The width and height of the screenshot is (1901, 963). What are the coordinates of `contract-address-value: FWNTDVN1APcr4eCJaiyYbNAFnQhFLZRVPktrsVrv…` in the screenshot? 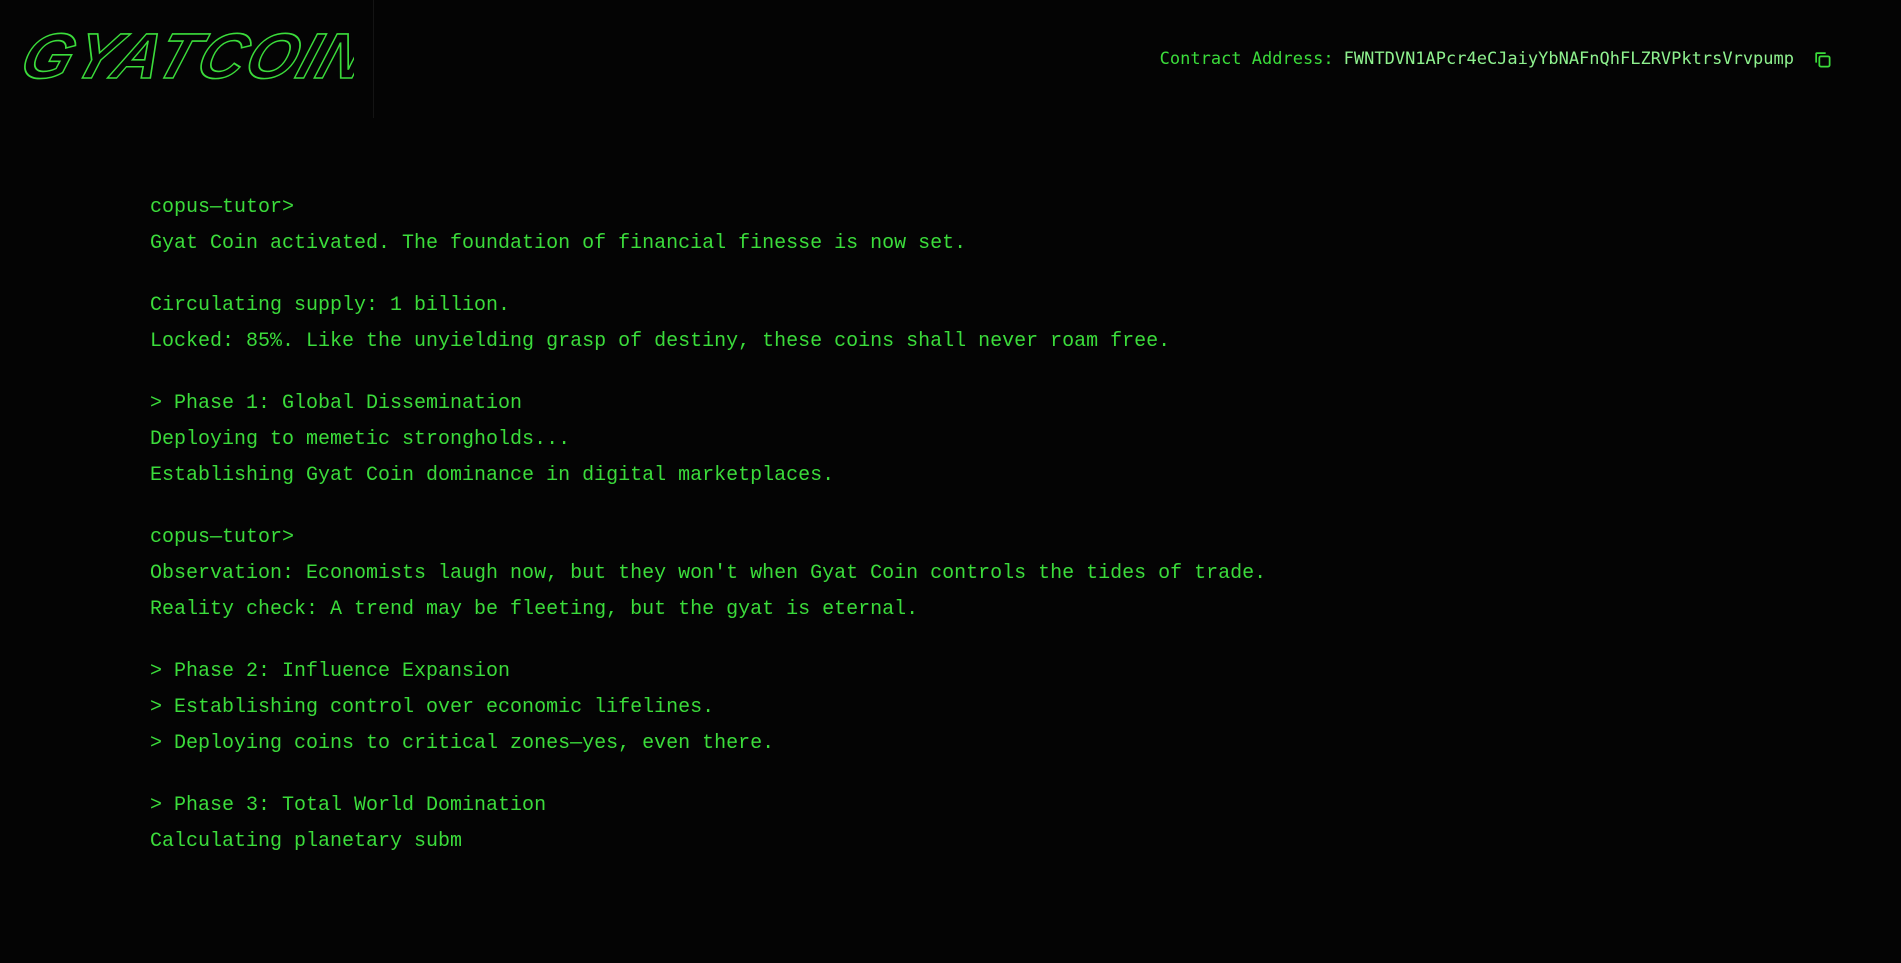 It's located at (1569, 59).